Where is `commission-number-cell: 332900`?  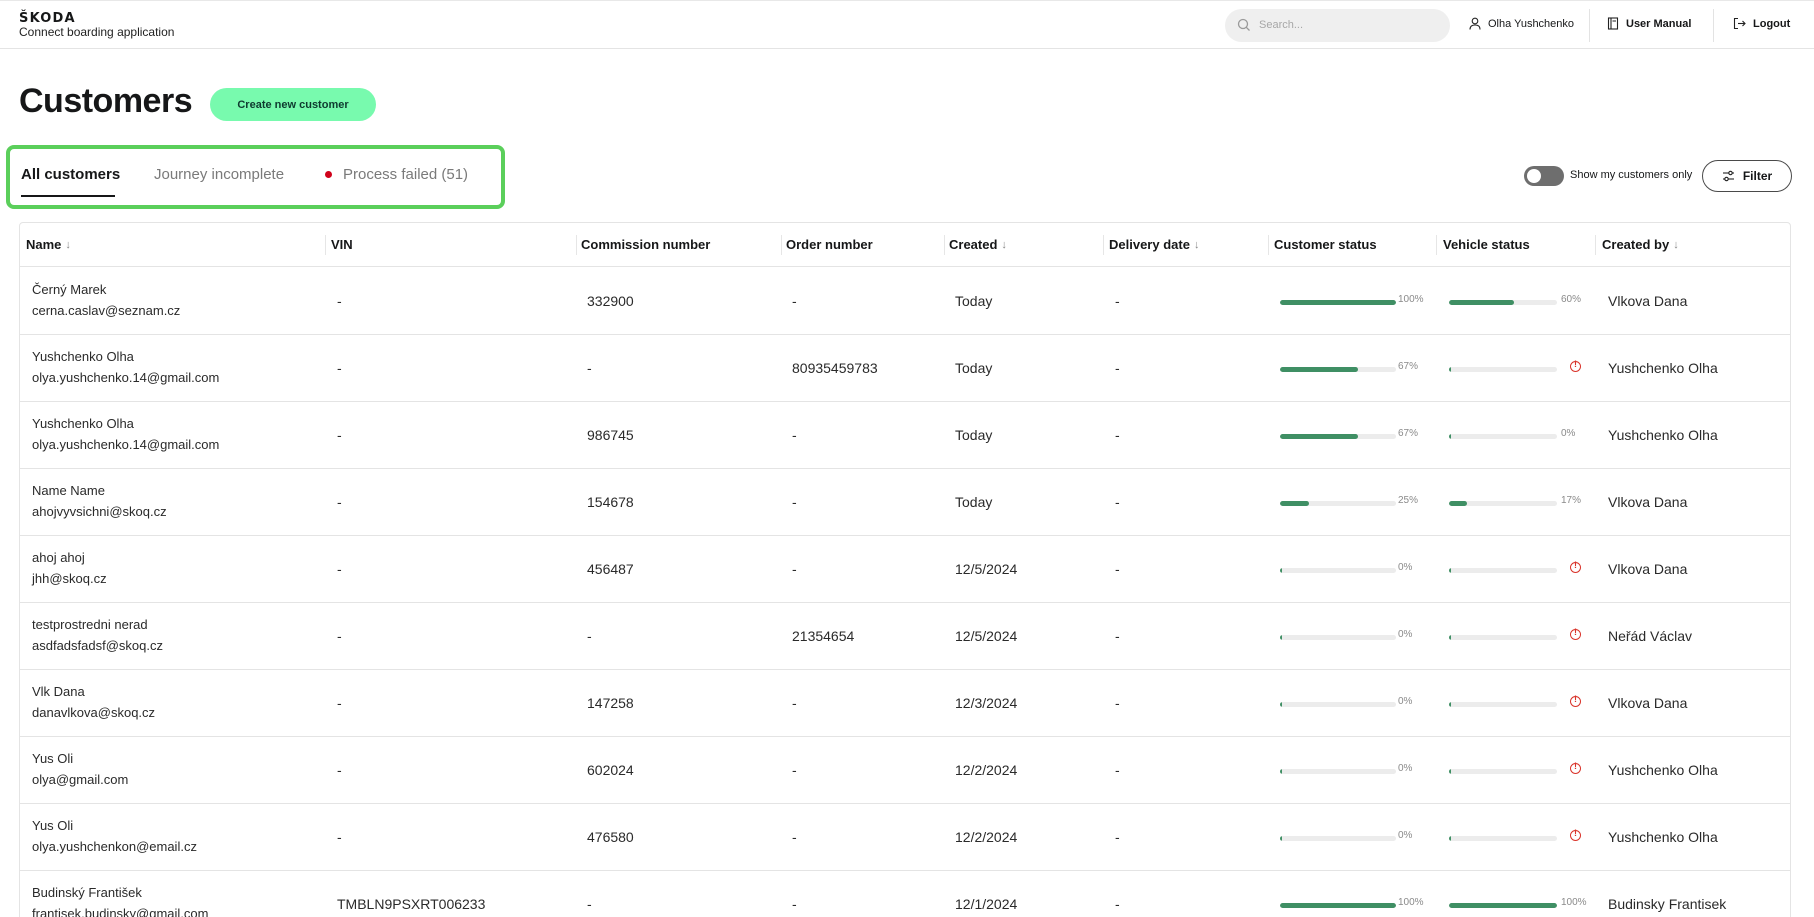
commission-number-cell: 332900 is located at coordinates (610, 301).